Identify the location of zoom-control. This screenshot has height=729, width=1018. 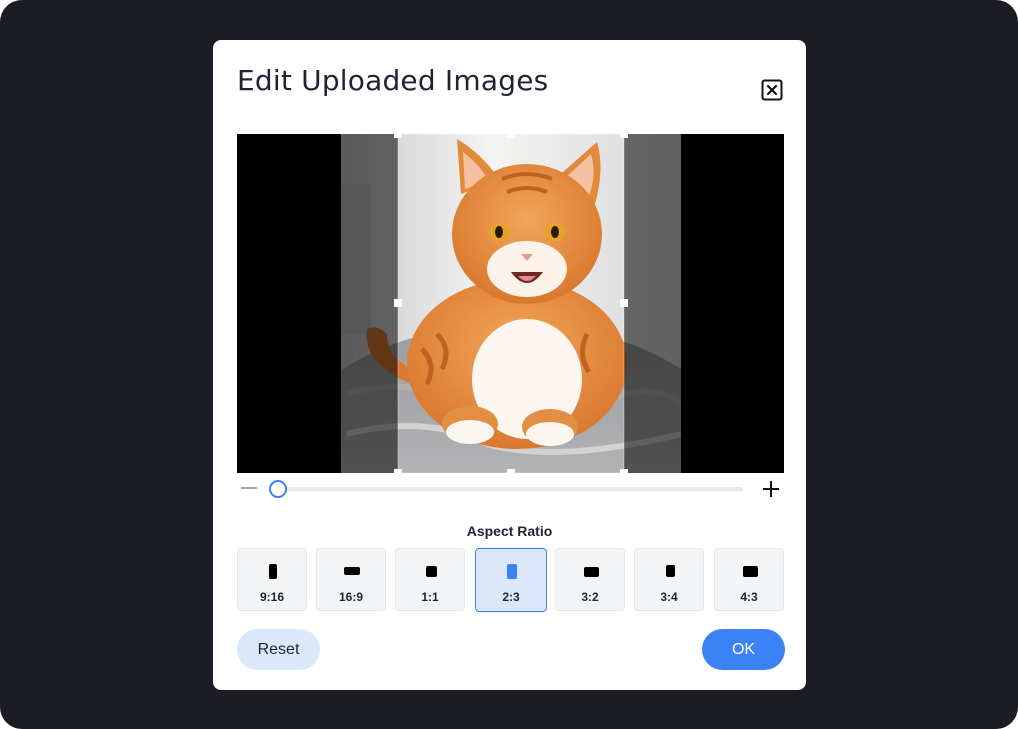
(510, 488).